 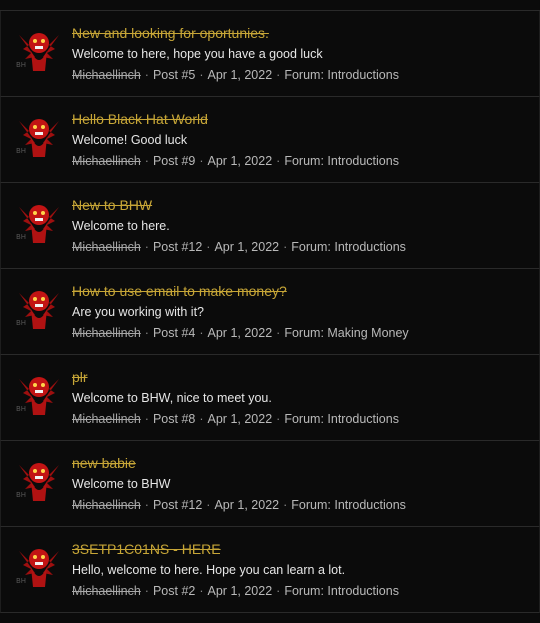 I want to click on thread-title-link: Hello Black Hat World, so click(x=302, y=119).